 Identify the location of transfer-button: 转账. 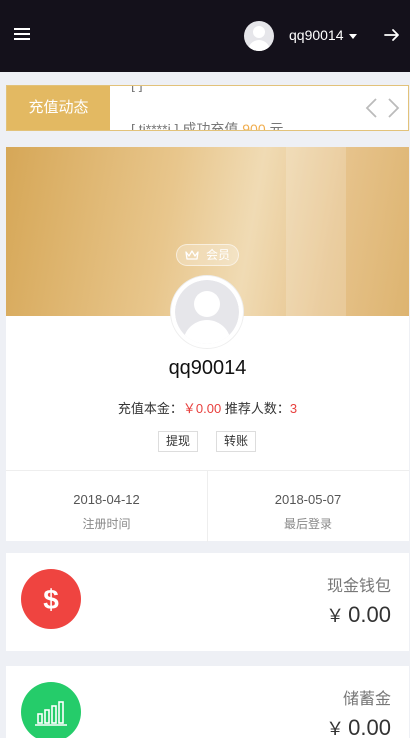
(236, 441).